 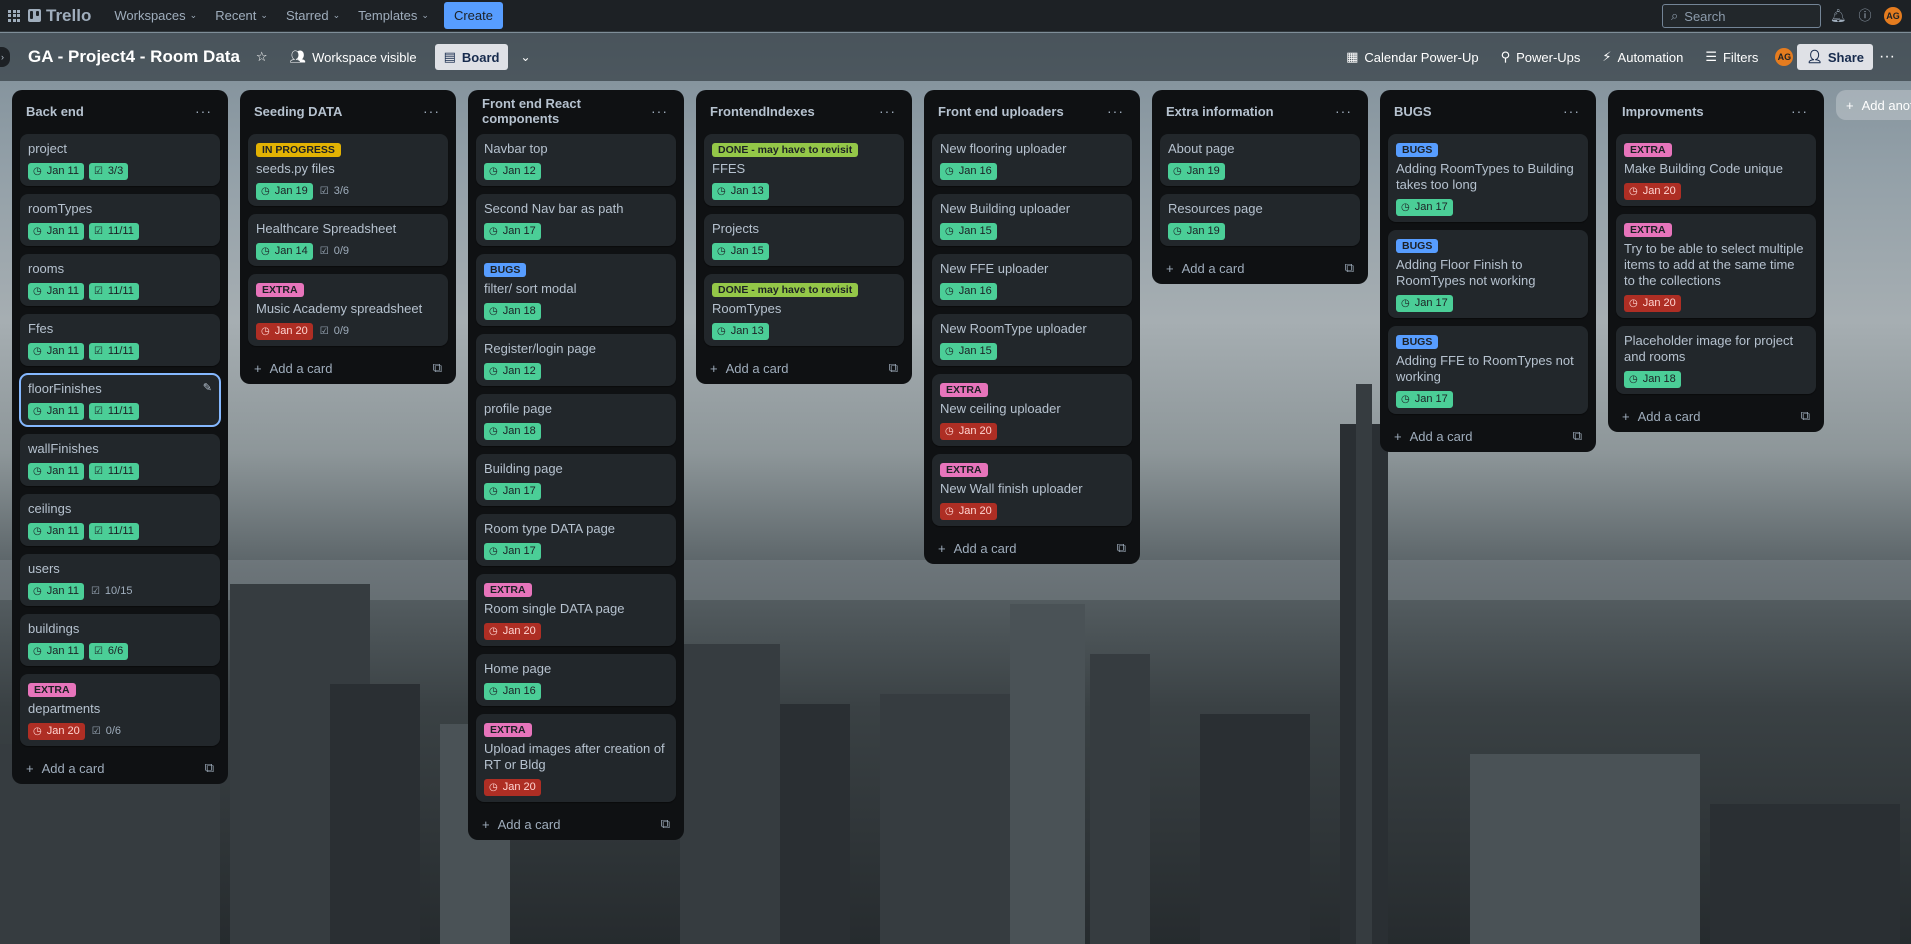 I want to click on card: Room type DATA page ◷ Jan 17, so click(x=576, y=540).